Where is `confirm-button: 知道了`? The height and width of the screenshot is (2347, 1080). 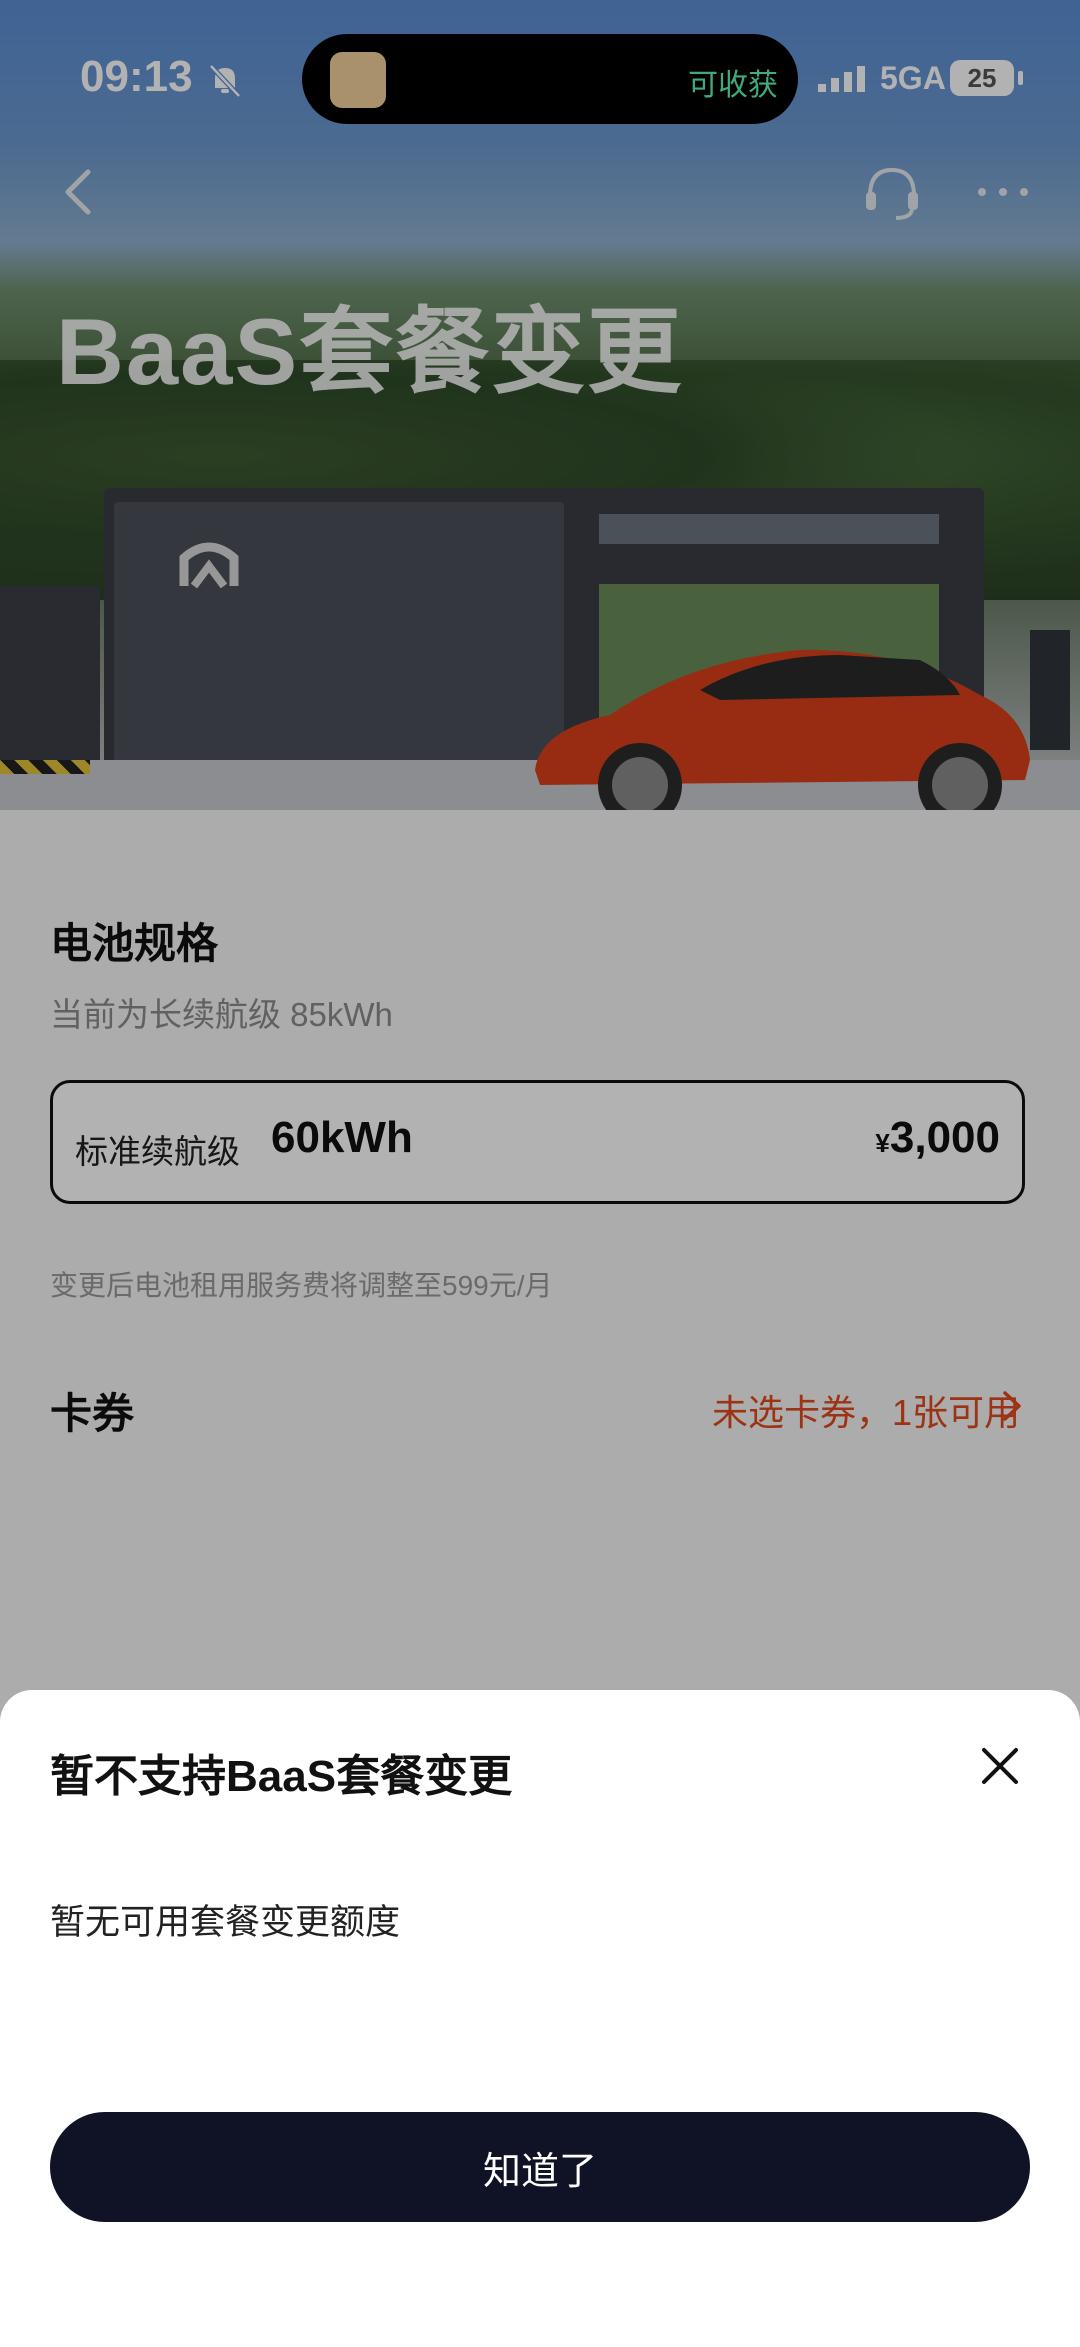 confirm-button: 知道了 is located at coordinates (540, 2167).